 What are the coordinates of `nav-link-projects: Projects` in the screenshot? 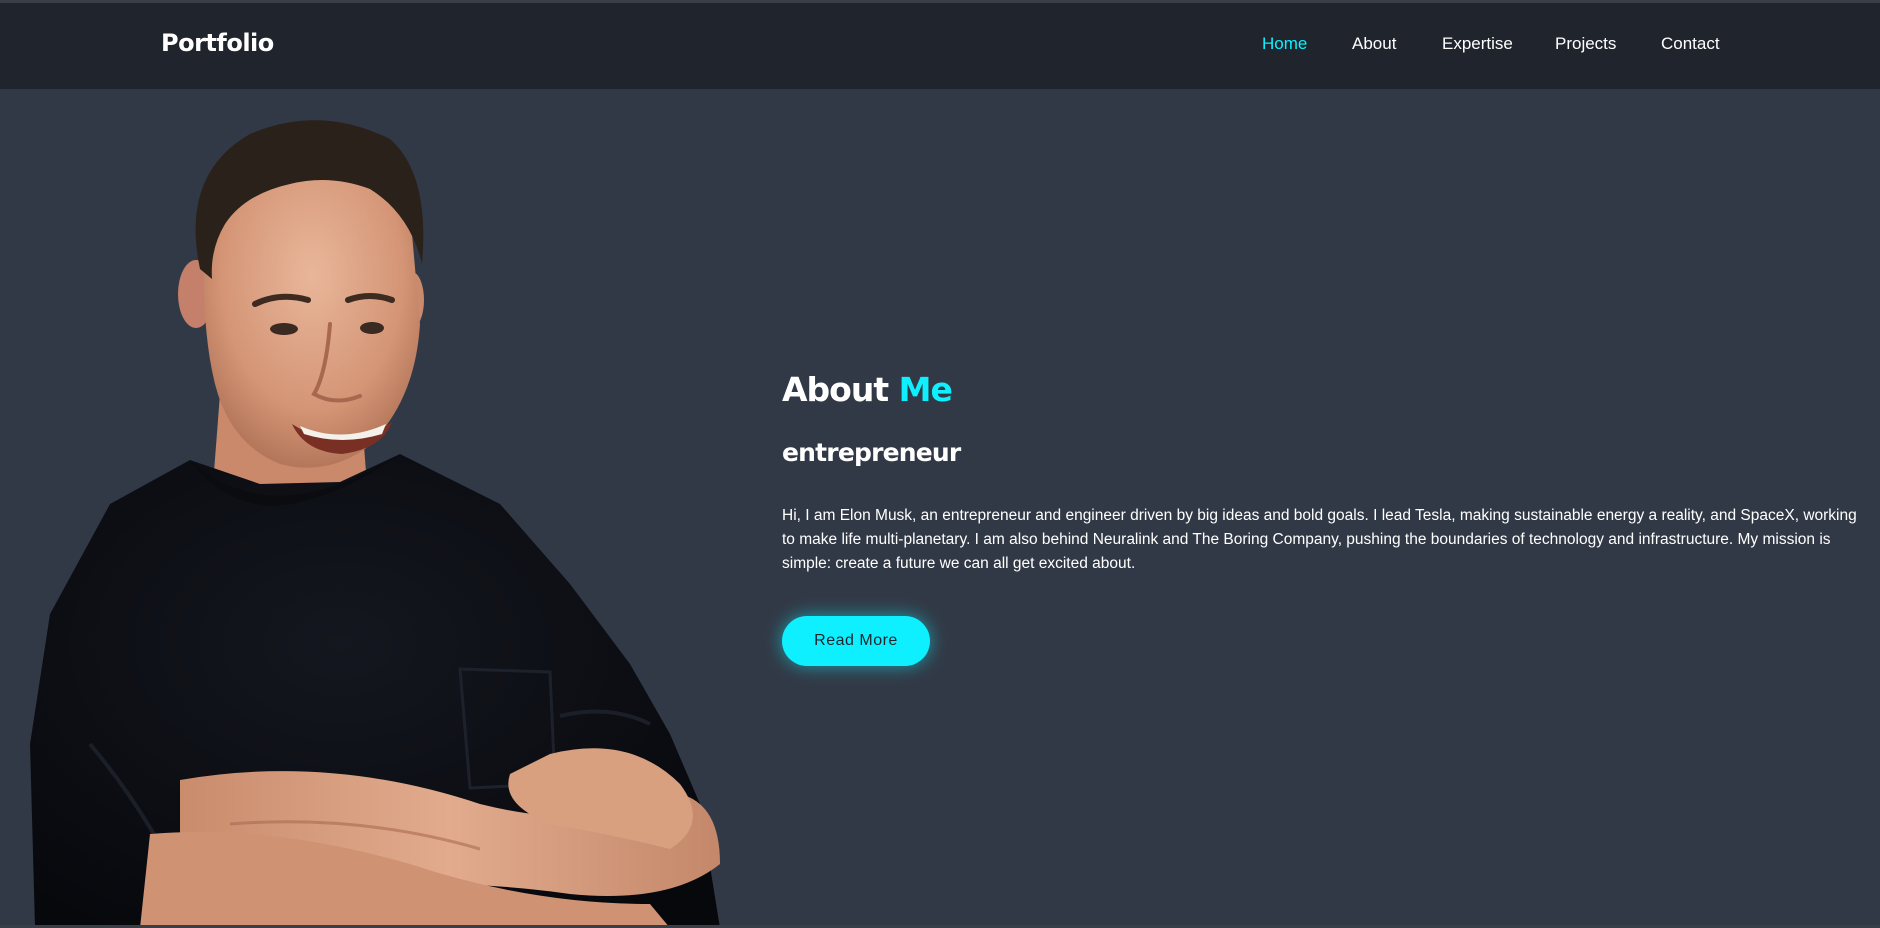 It's located at (1585, 44).